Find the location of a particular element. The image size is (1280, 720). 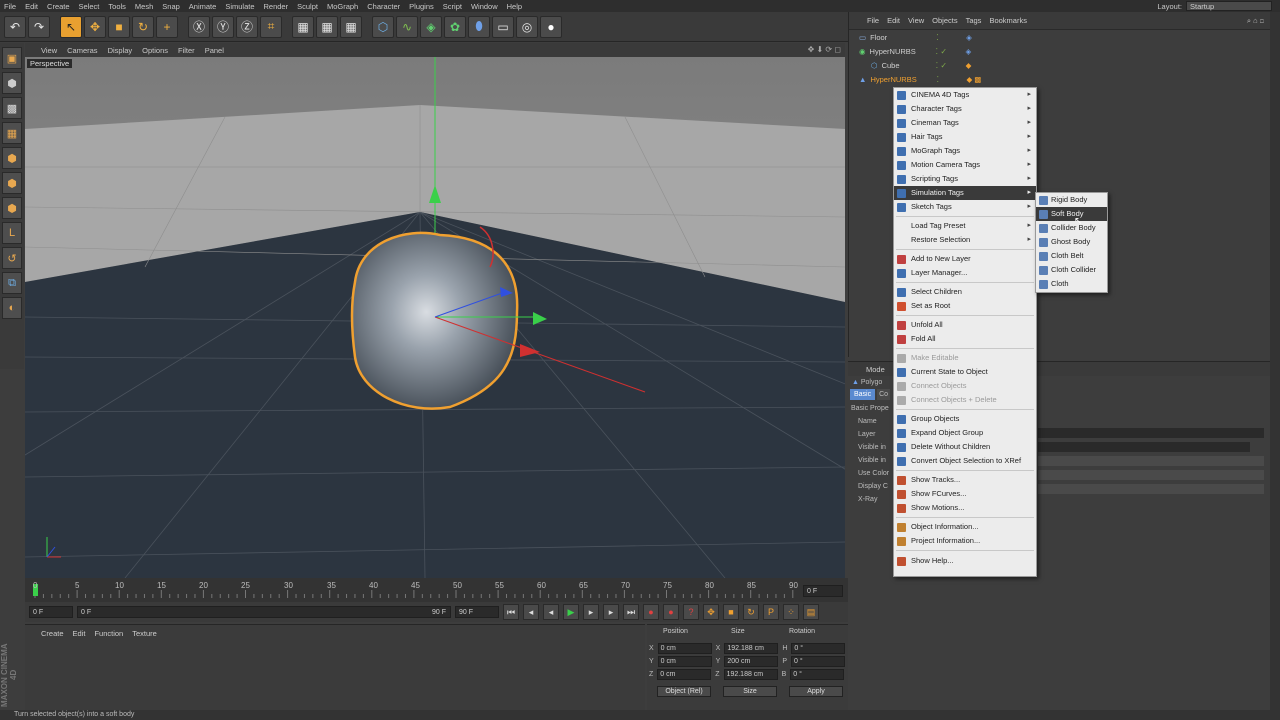

phong-tag-icon: ◆ is located at coordinates (969, 65).